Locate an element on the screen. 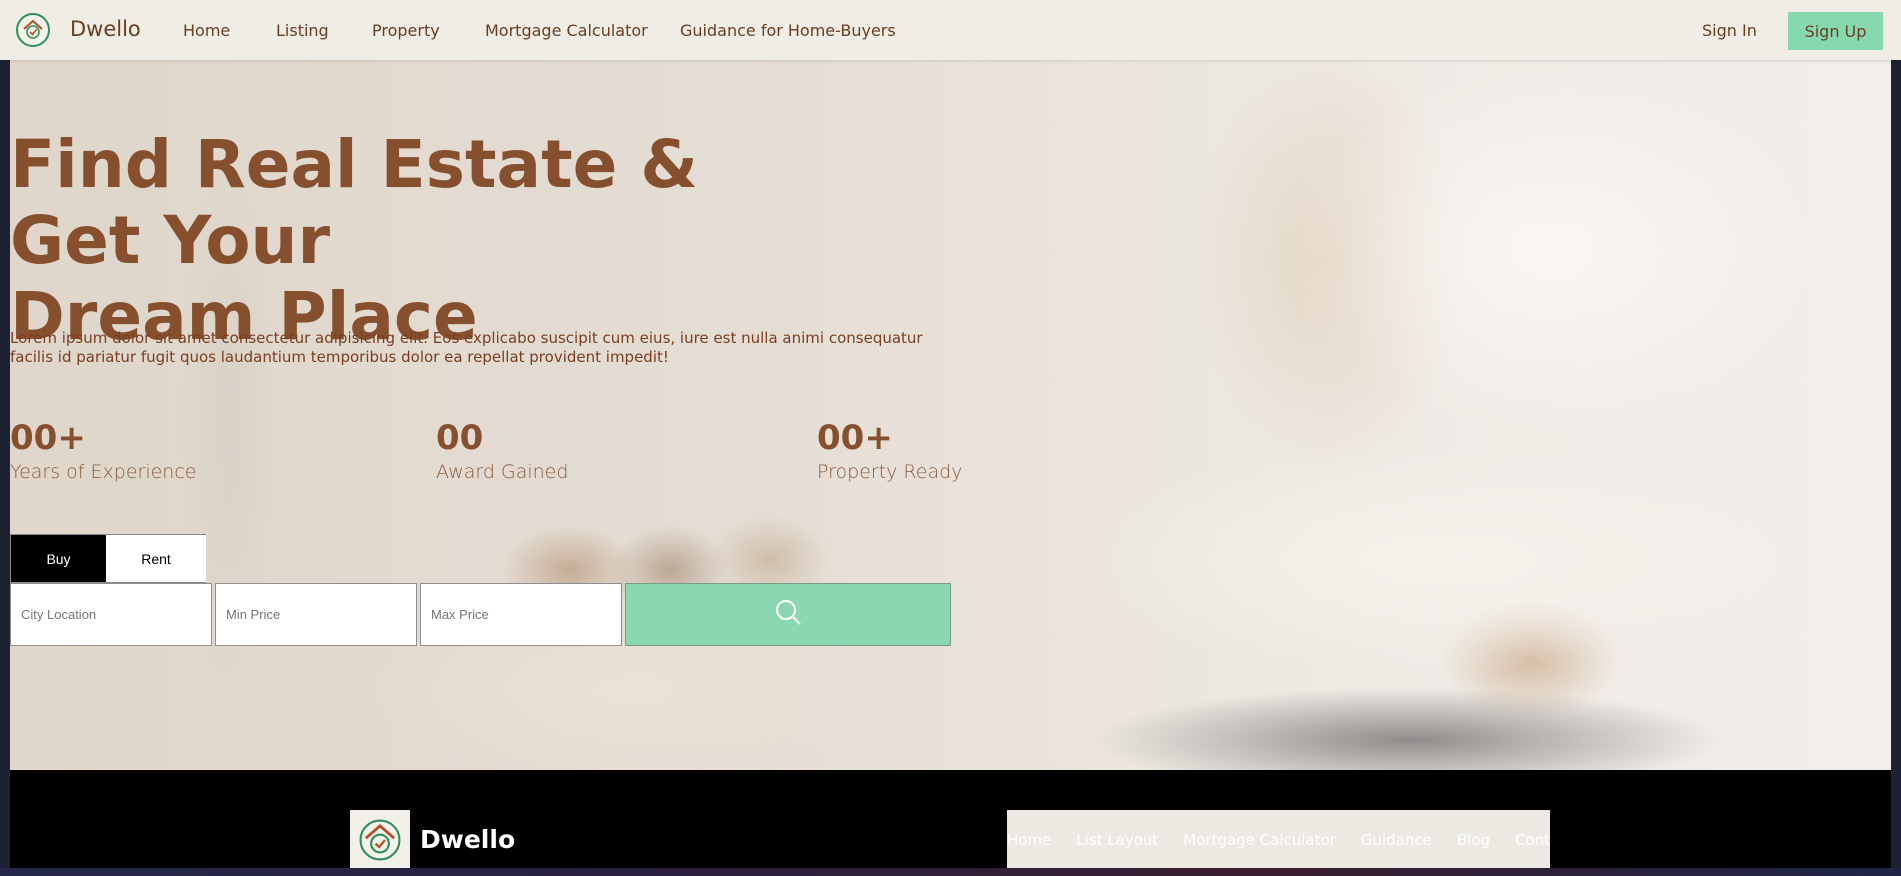 The image size is (1901, 876). stat-property: 00+ Property Ready is located at coordinates (889, 451).